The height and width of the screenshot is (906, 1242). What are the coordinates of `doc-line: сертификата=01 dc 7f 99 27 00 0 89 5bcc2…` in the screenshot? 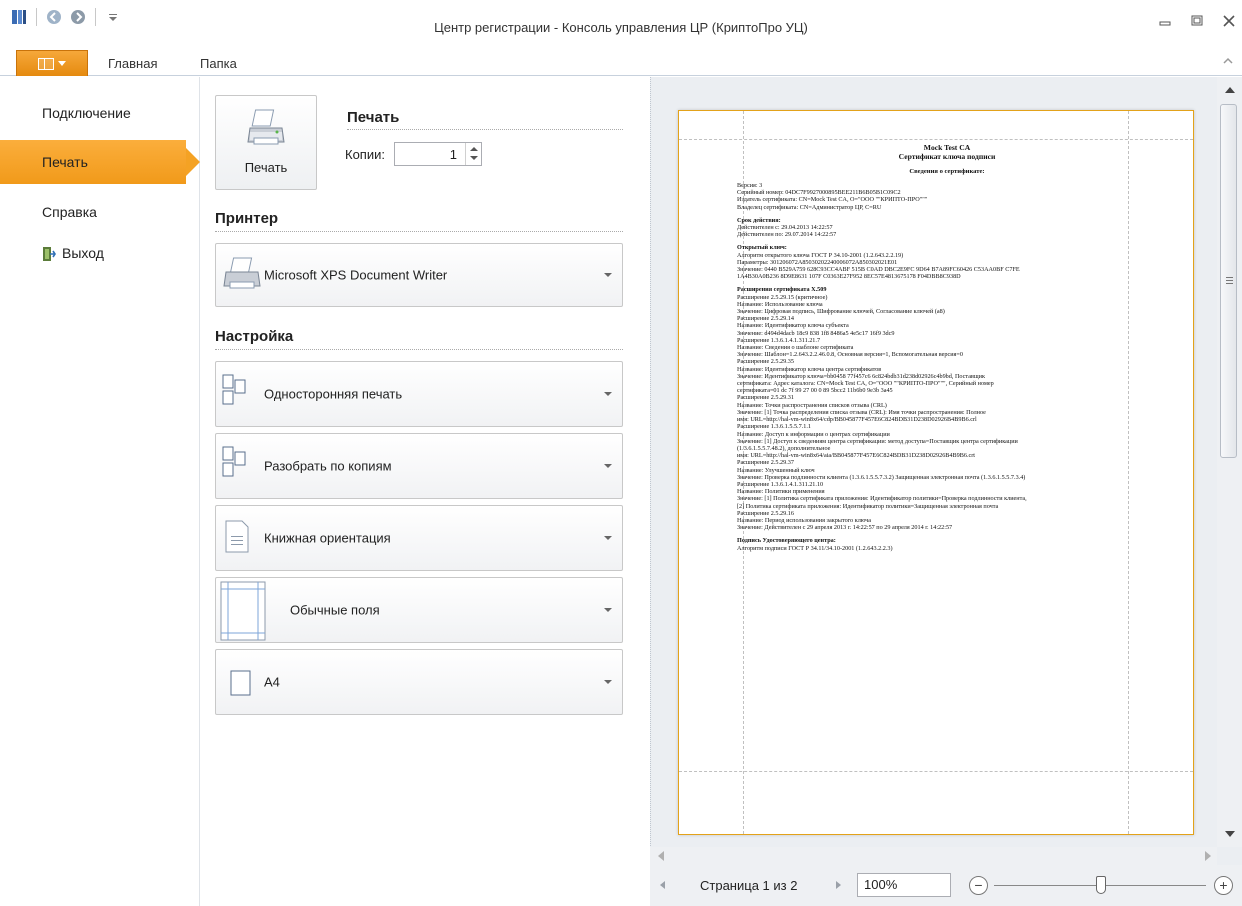 It's located at (815, 391).